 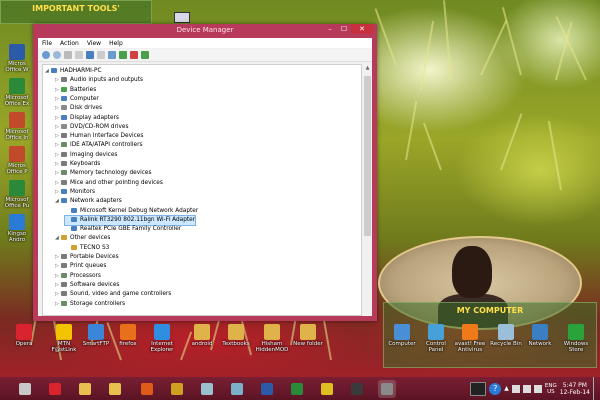 I want to click on tree-node: Ralink RT3290 802.11bgn Wi-Fi Adapter, so click(x=130, y=220).